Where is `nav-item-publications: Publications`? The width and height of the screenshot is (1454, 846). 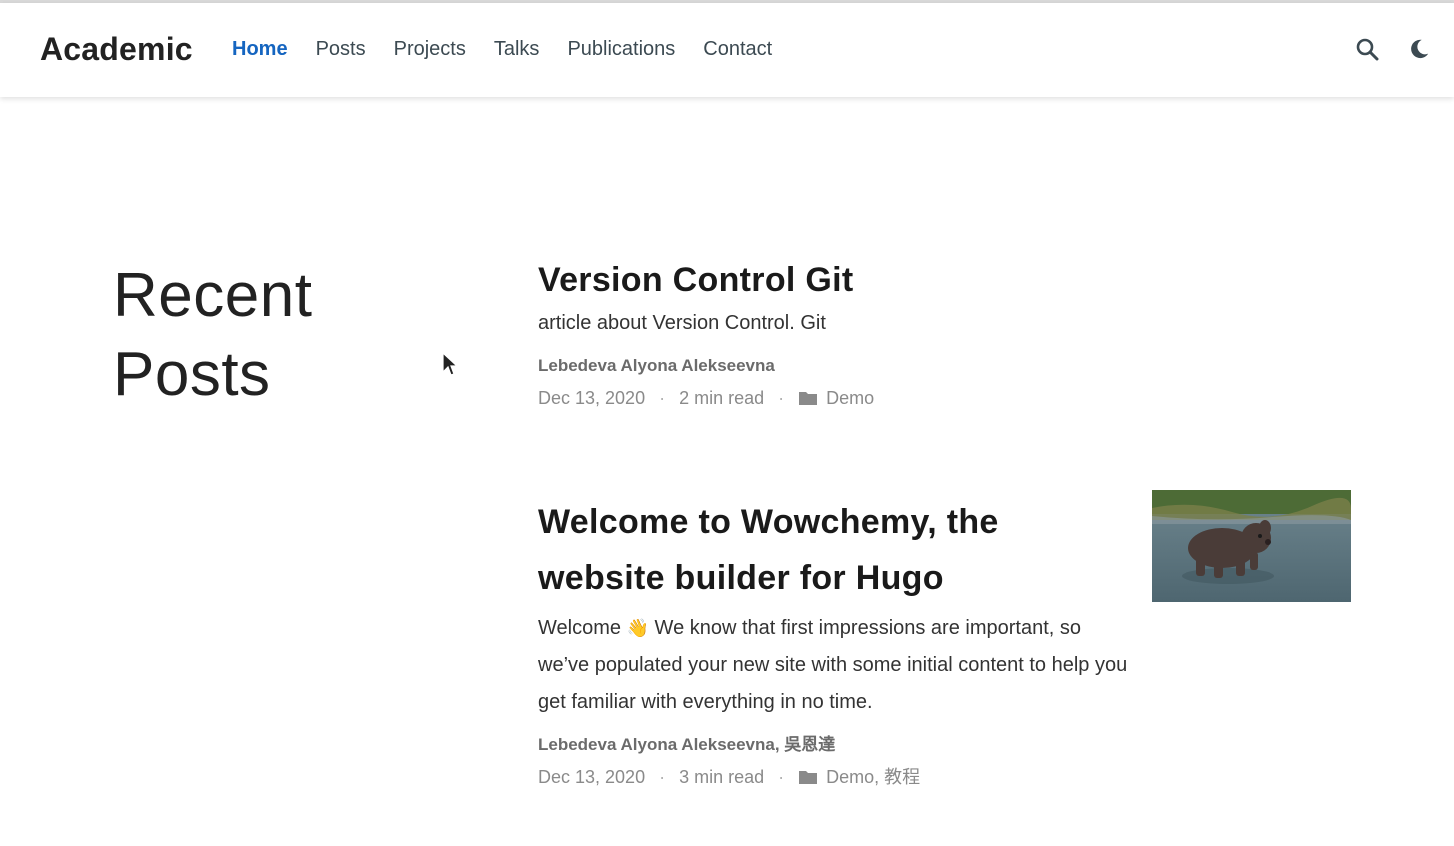 nav-item-publications: Publications is located at coordinates (621, 49).